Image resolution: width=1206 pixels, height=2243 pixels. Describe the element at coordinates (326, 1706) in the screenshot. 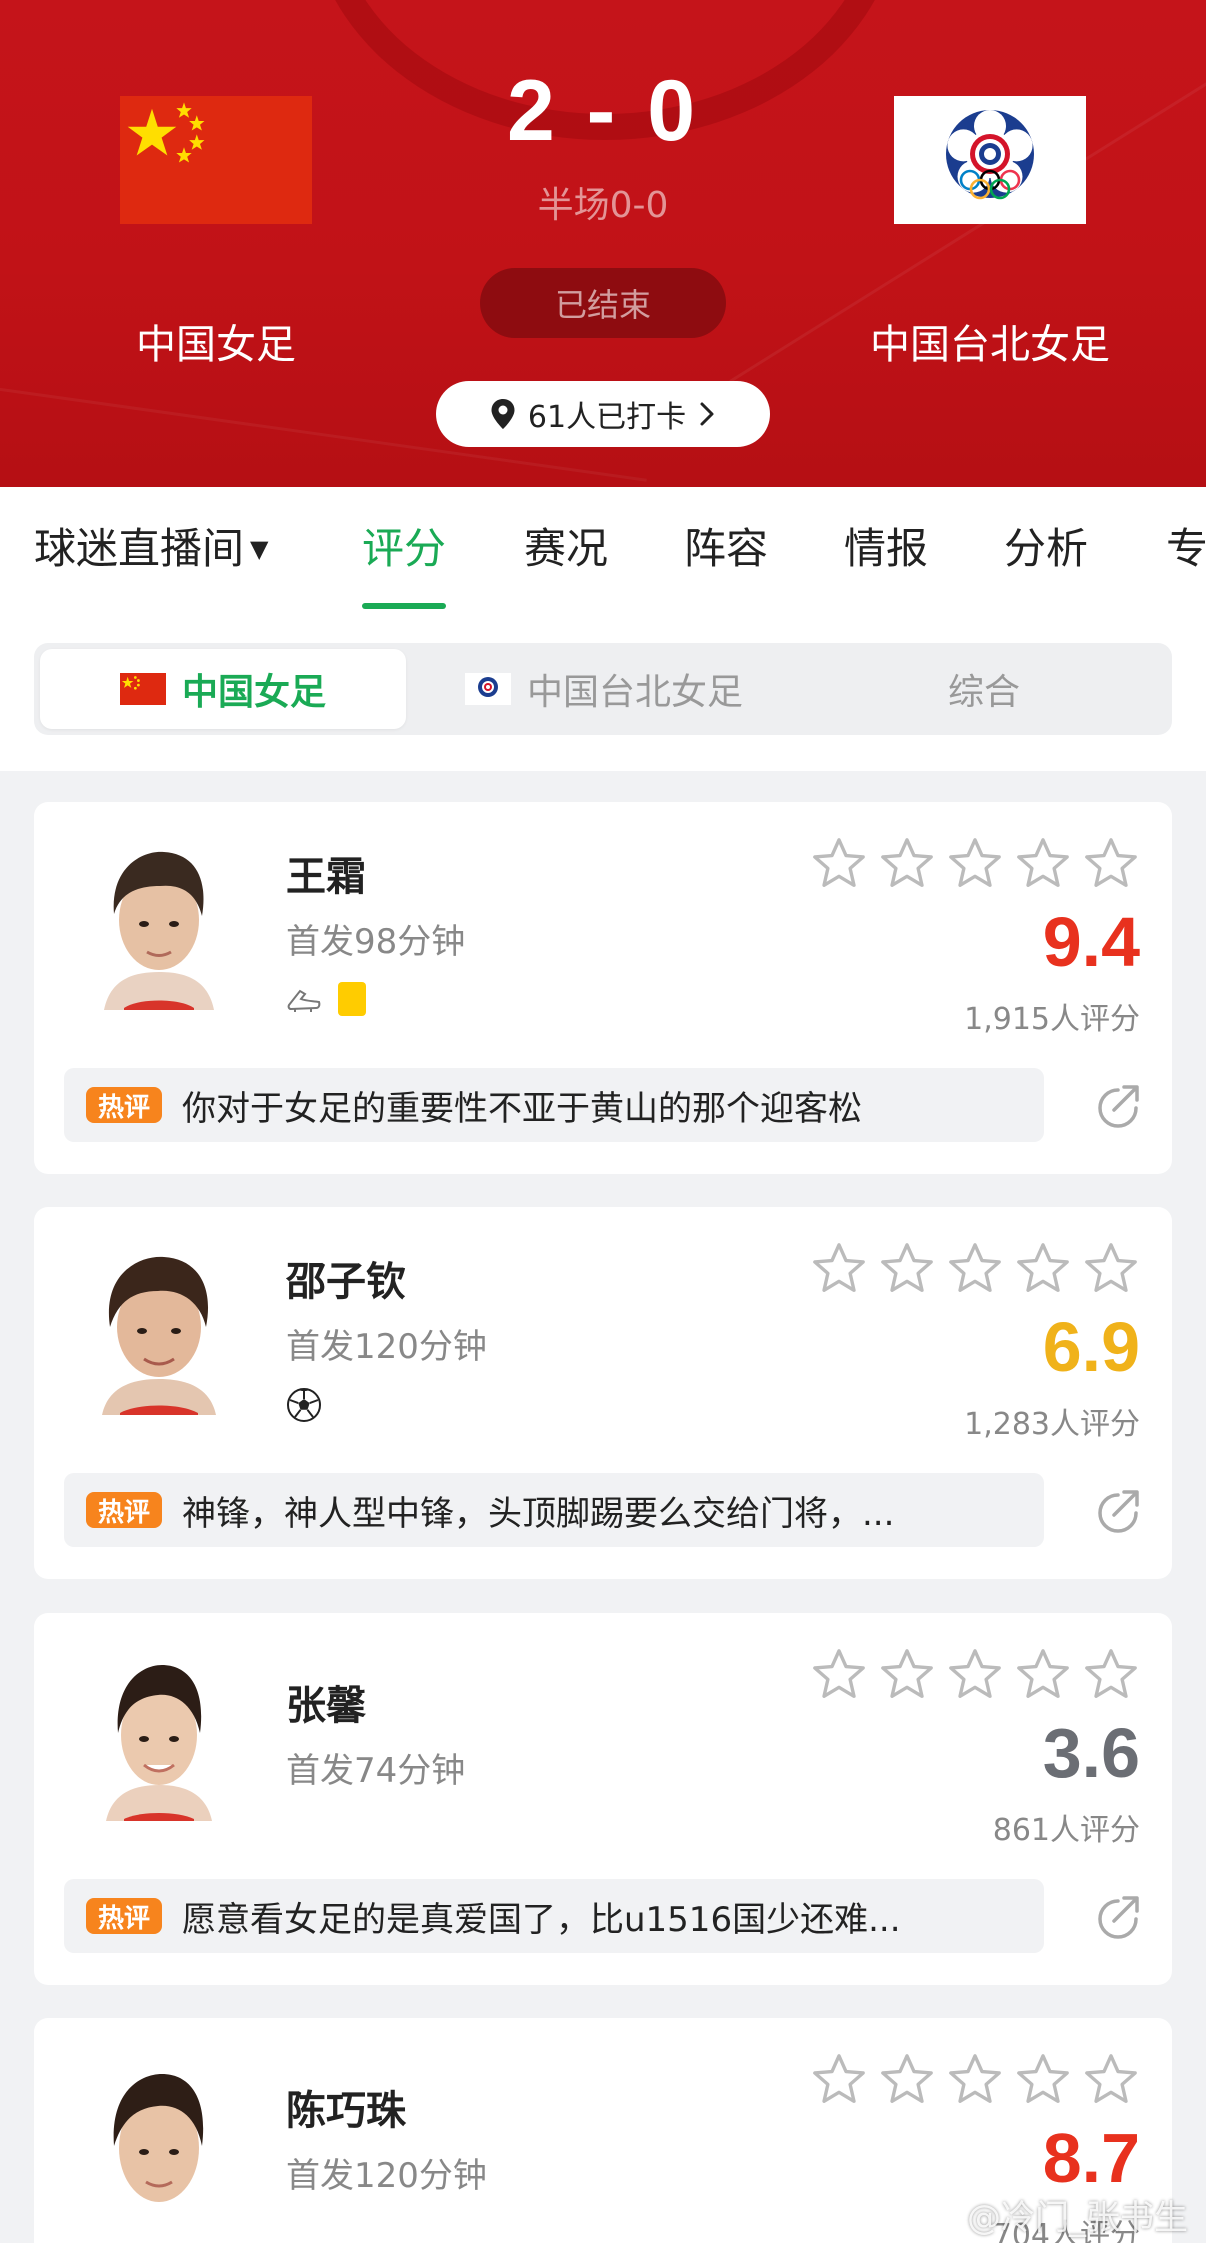

I see `player-name: 张馨` at that location.